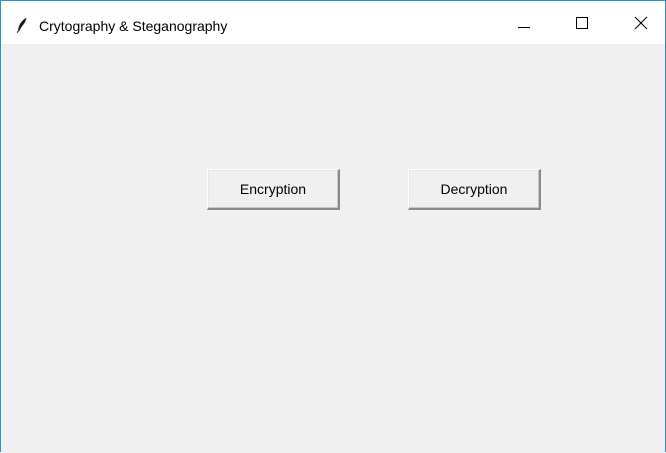 This screenshot has width=666, height=453. Describe the element at coordinates (333, 22) in the screenshot. I see `title-bar: Crytography & Steganography` at that location.